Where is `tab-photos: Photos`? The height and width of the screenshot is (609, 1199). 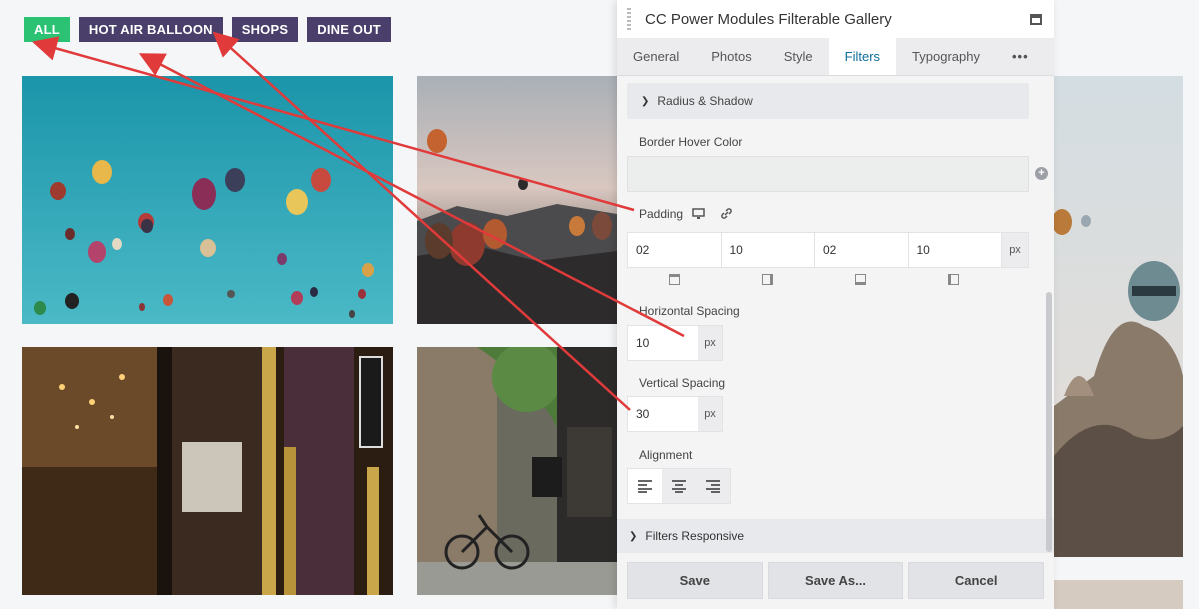 tab-photos: Photos is located at coordinates (731, 56).